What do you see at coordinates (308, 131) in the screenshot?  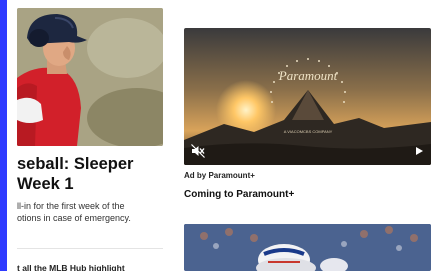 I see `video-tagline: A VIACOMCBS COMPANY` at bounding box center [308, 131].